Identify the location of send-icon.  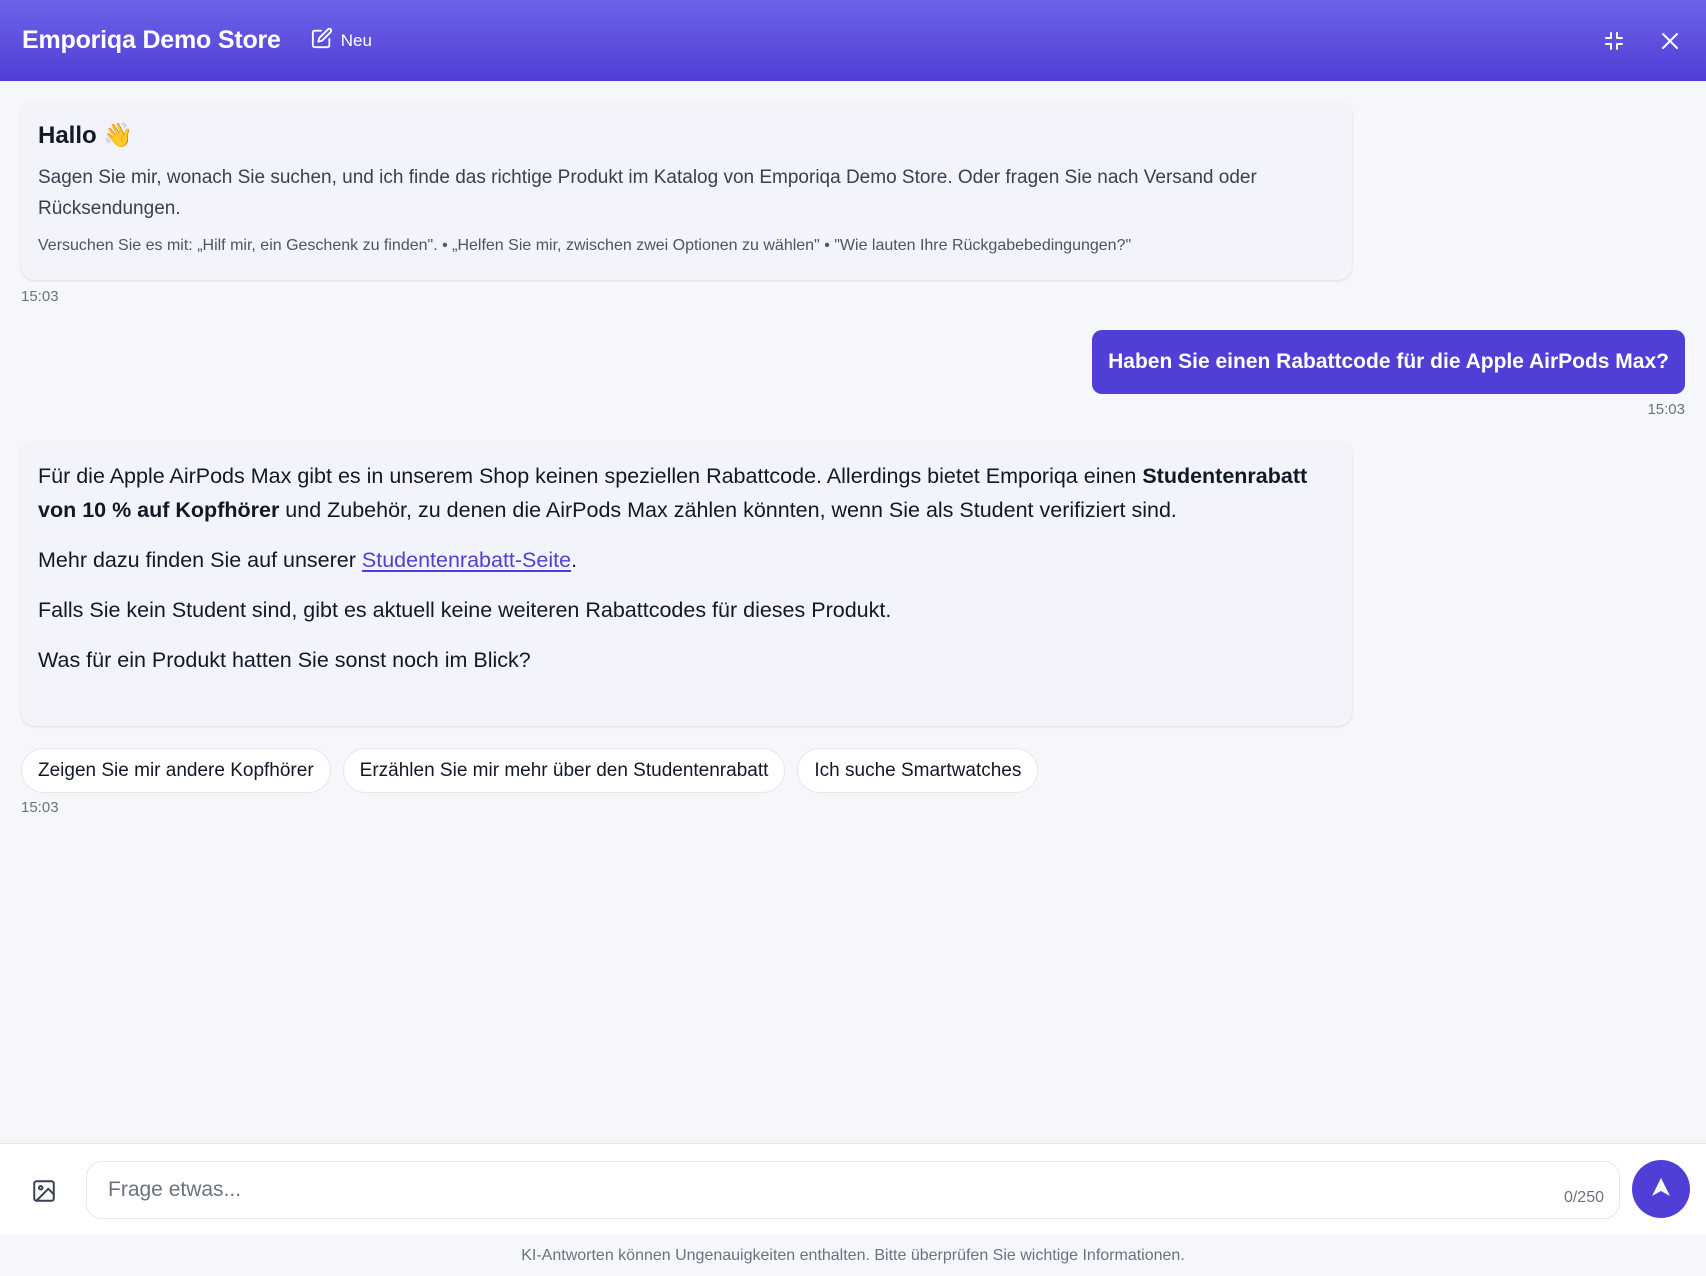
(1661, 1189).